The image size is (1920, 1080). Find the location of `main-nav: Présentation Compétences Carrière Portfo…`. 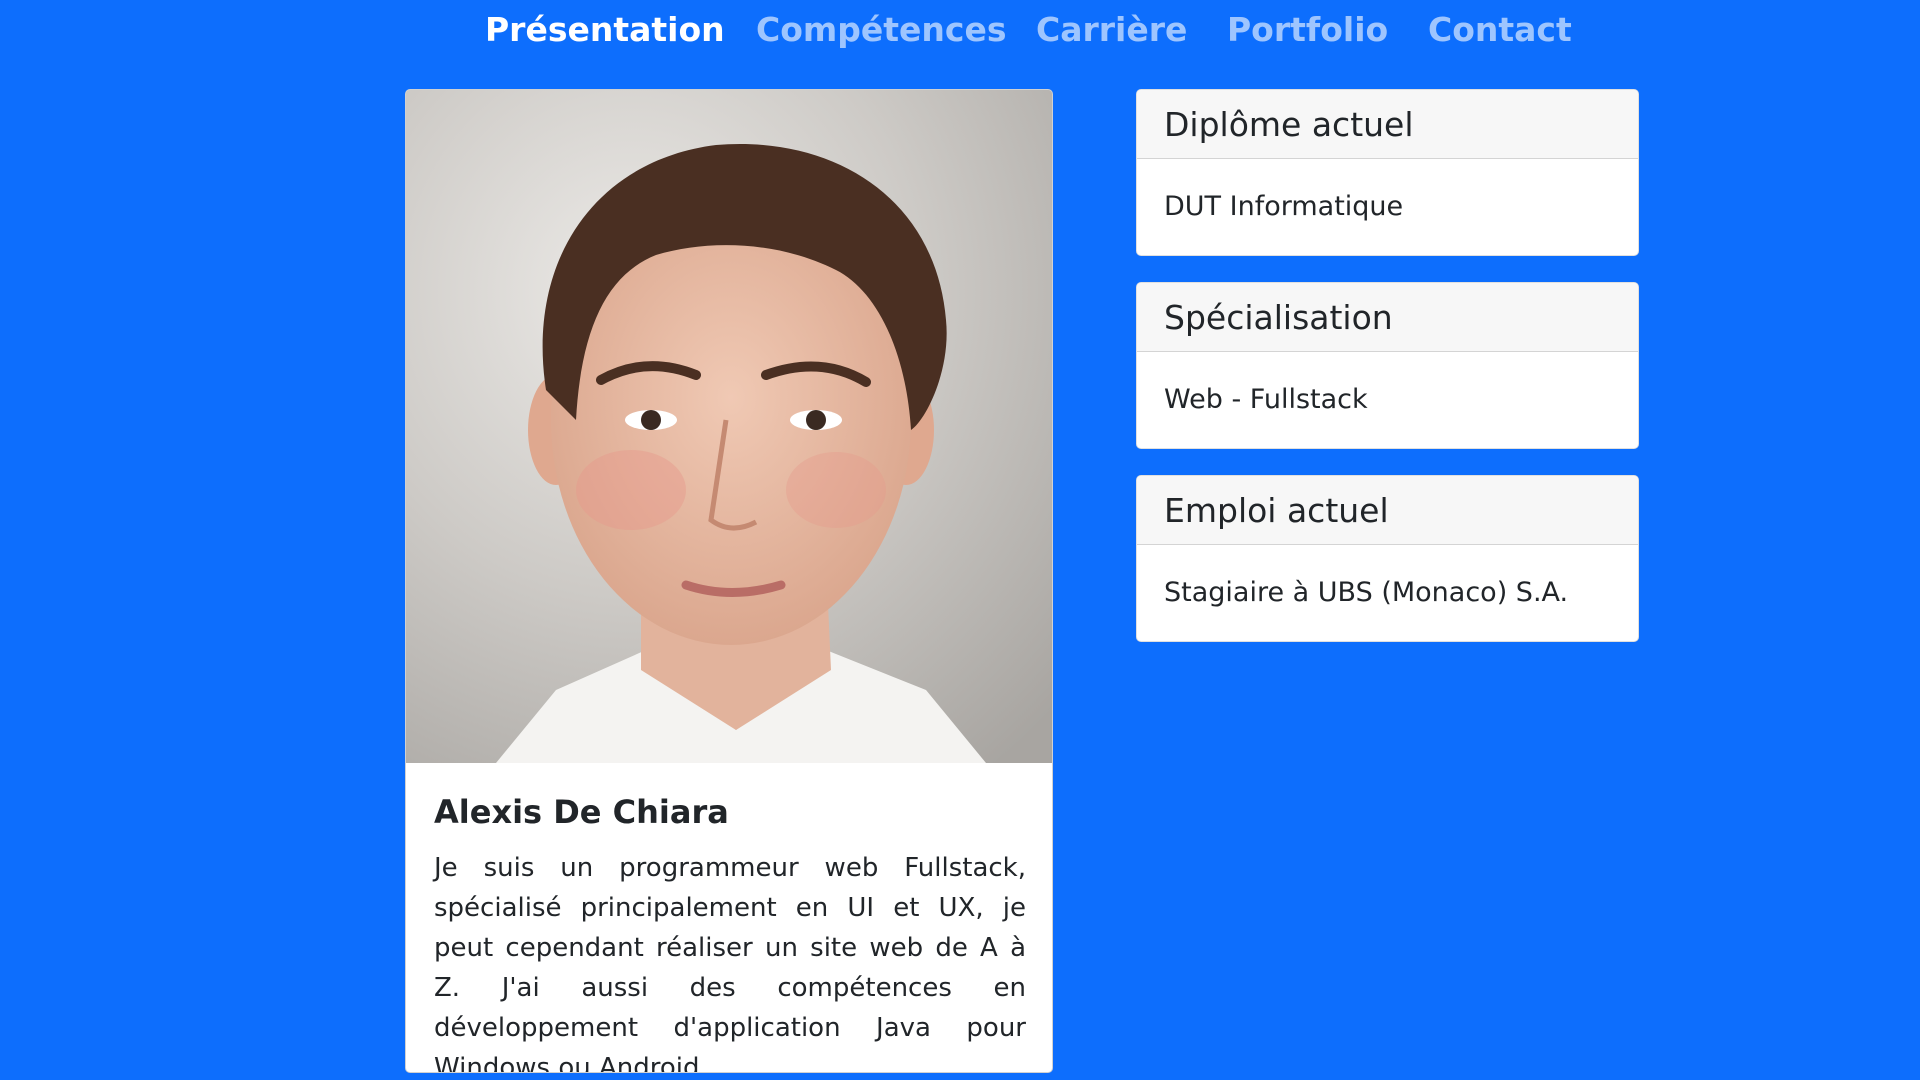

main-nav: Présentation Compétences Carrière Portfo… is located at coordinates (960, 30).